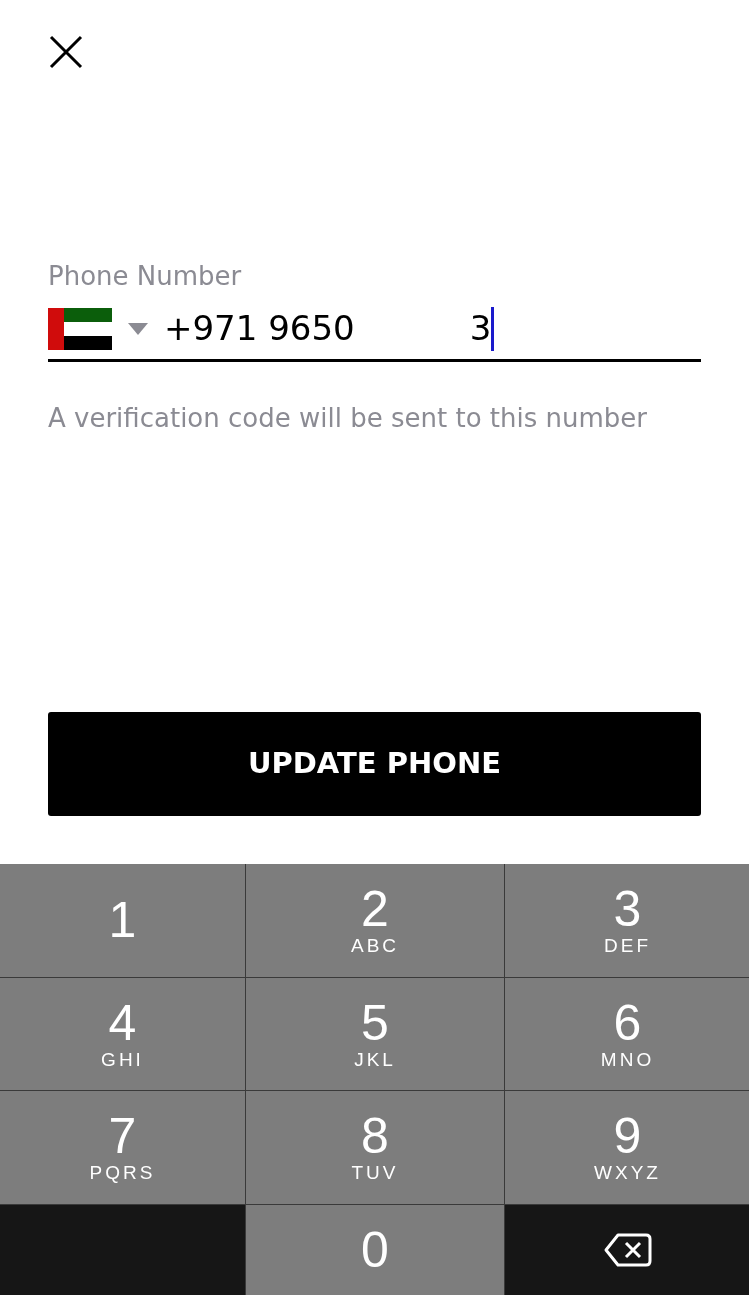 This screenshot has width=749, height=1295. What do you see at coordinates (375, 920) in the screenshot?
I see `keypad-key: 2 ABC` at bounding box center [375, 920].